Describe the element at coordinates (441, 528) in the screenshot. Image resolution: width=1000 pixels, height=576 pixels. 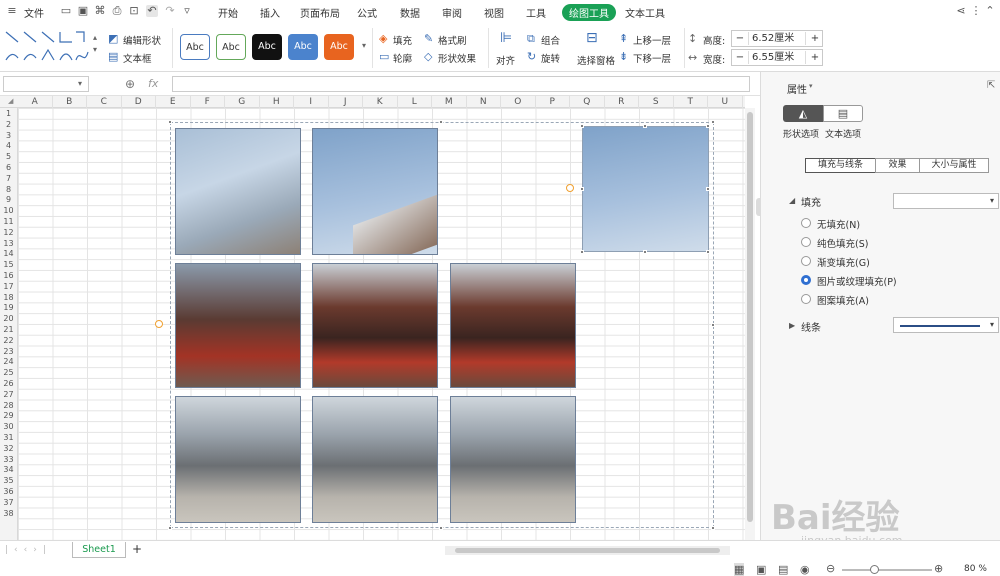
I see `resize-handle-s` at that location.